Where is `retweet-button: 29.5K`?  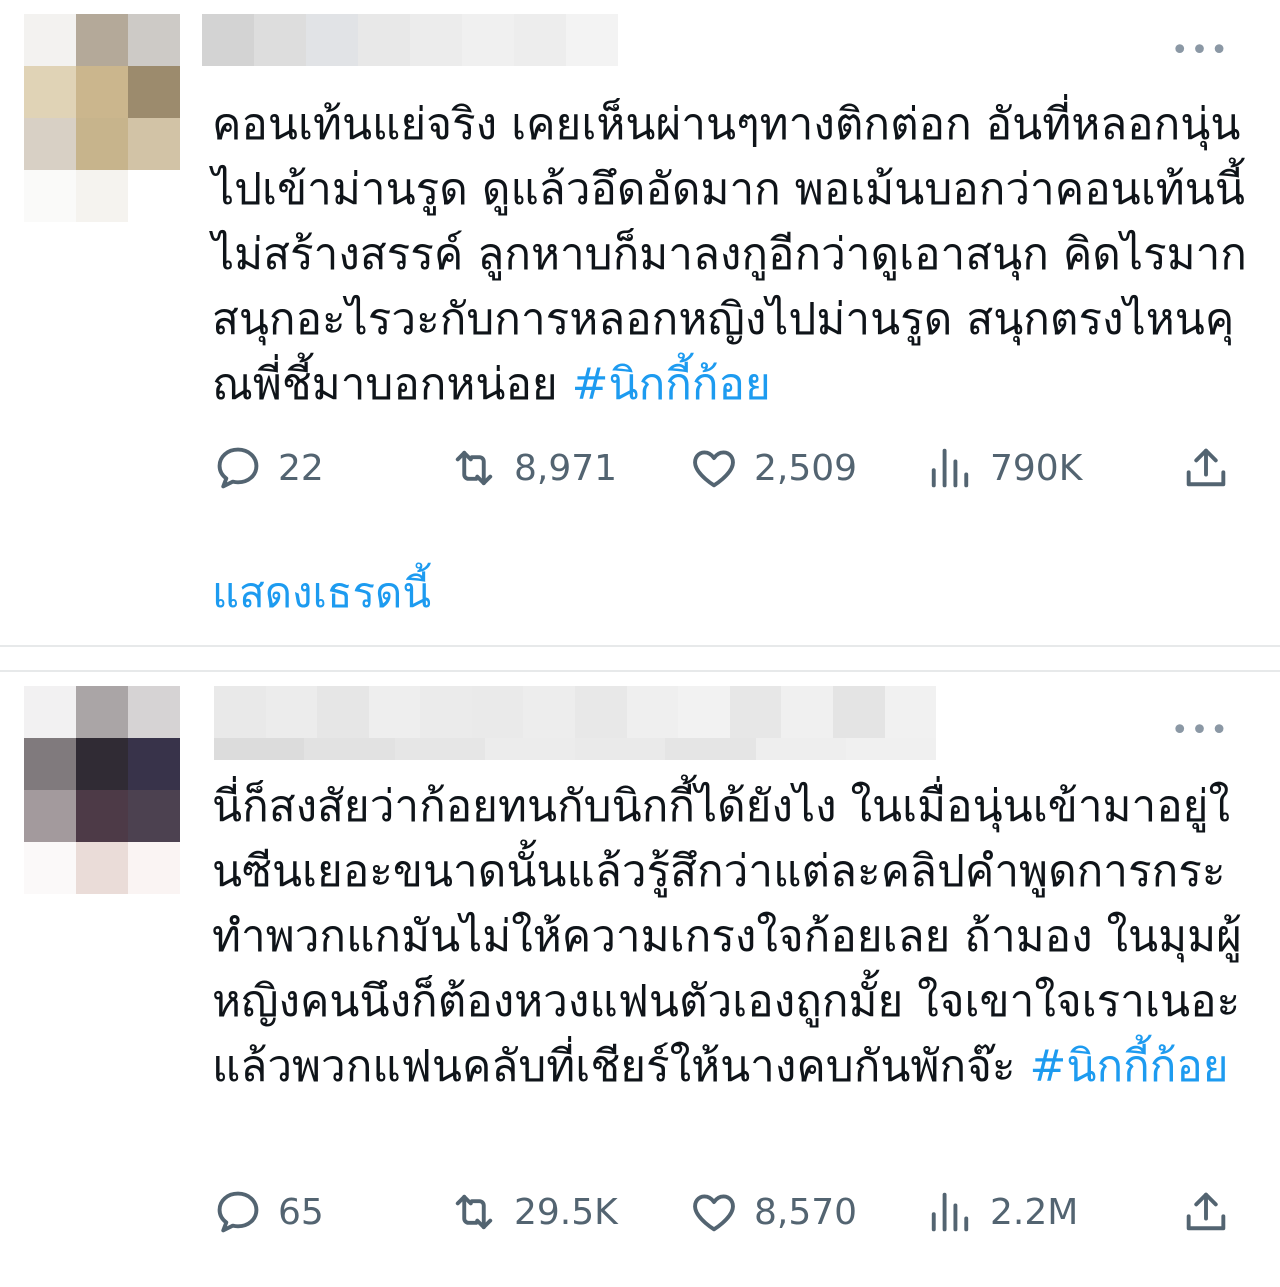
retweet-button: 29.5K is located at coordinates (533, 1212).